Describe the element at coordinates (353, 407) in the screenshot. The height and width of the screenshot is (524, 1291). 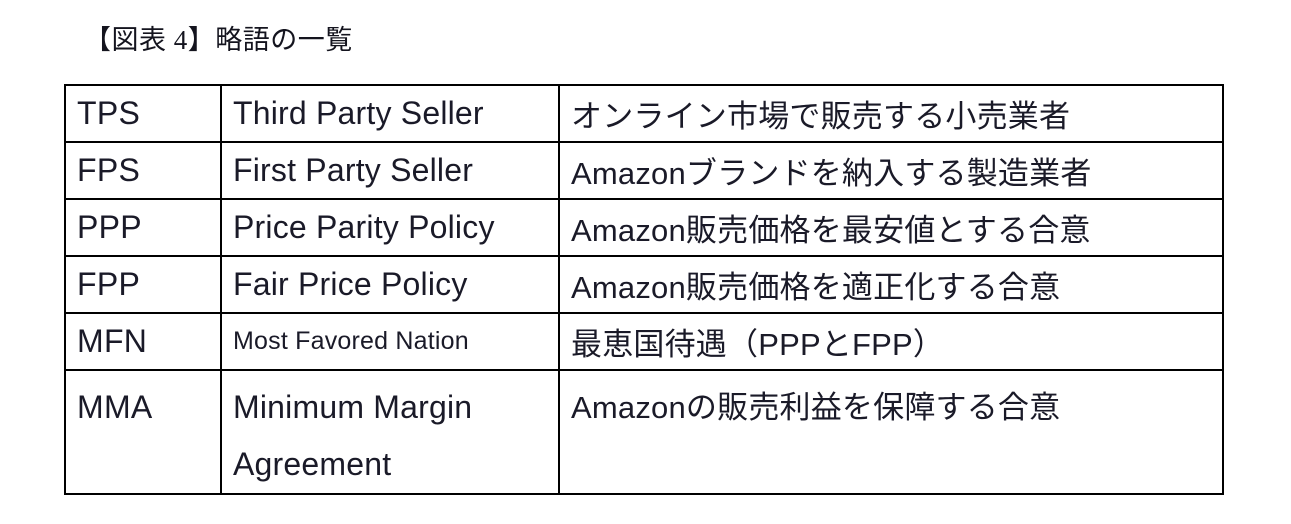
I see `full-name-line-1: Minimum Margin` at that location.